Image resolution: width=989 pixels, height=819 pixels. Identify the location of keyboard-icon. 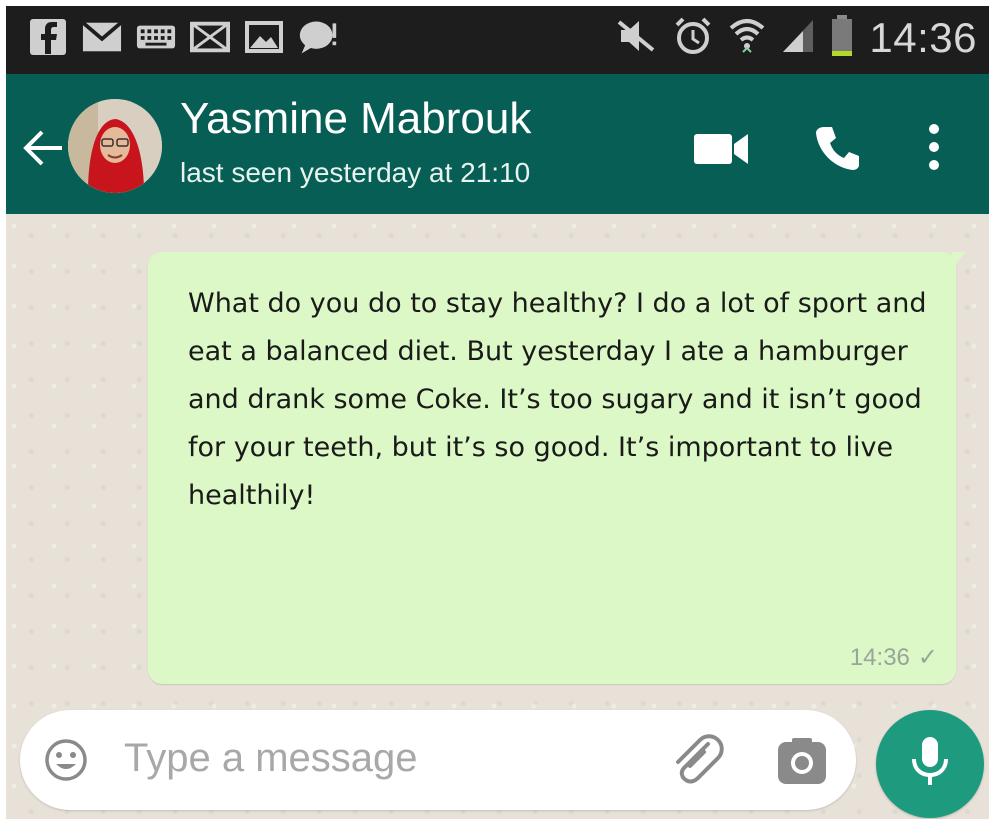
(156, 37).